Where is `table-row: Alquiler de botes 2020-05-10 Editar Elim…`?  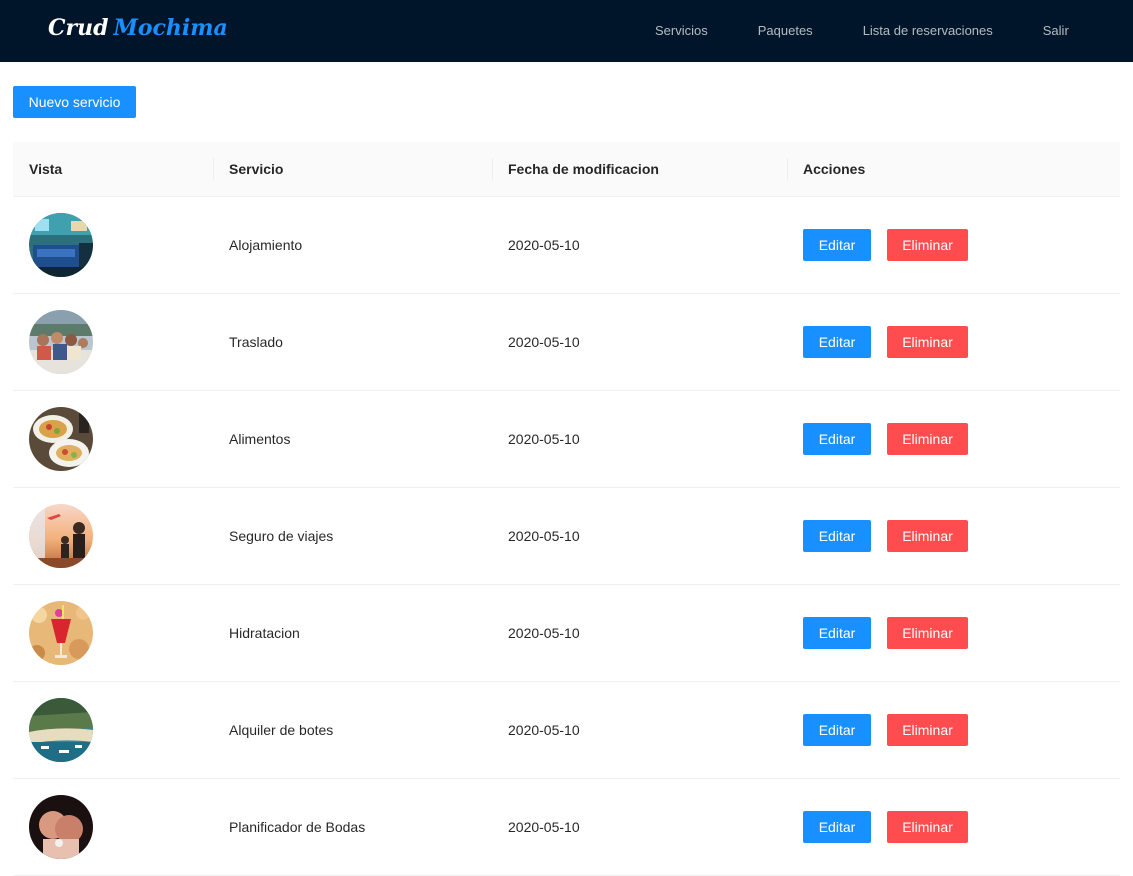
table-row: Alquiler de botes 2020-05-10 Editar Elim… is located at coordinates (566, 730).